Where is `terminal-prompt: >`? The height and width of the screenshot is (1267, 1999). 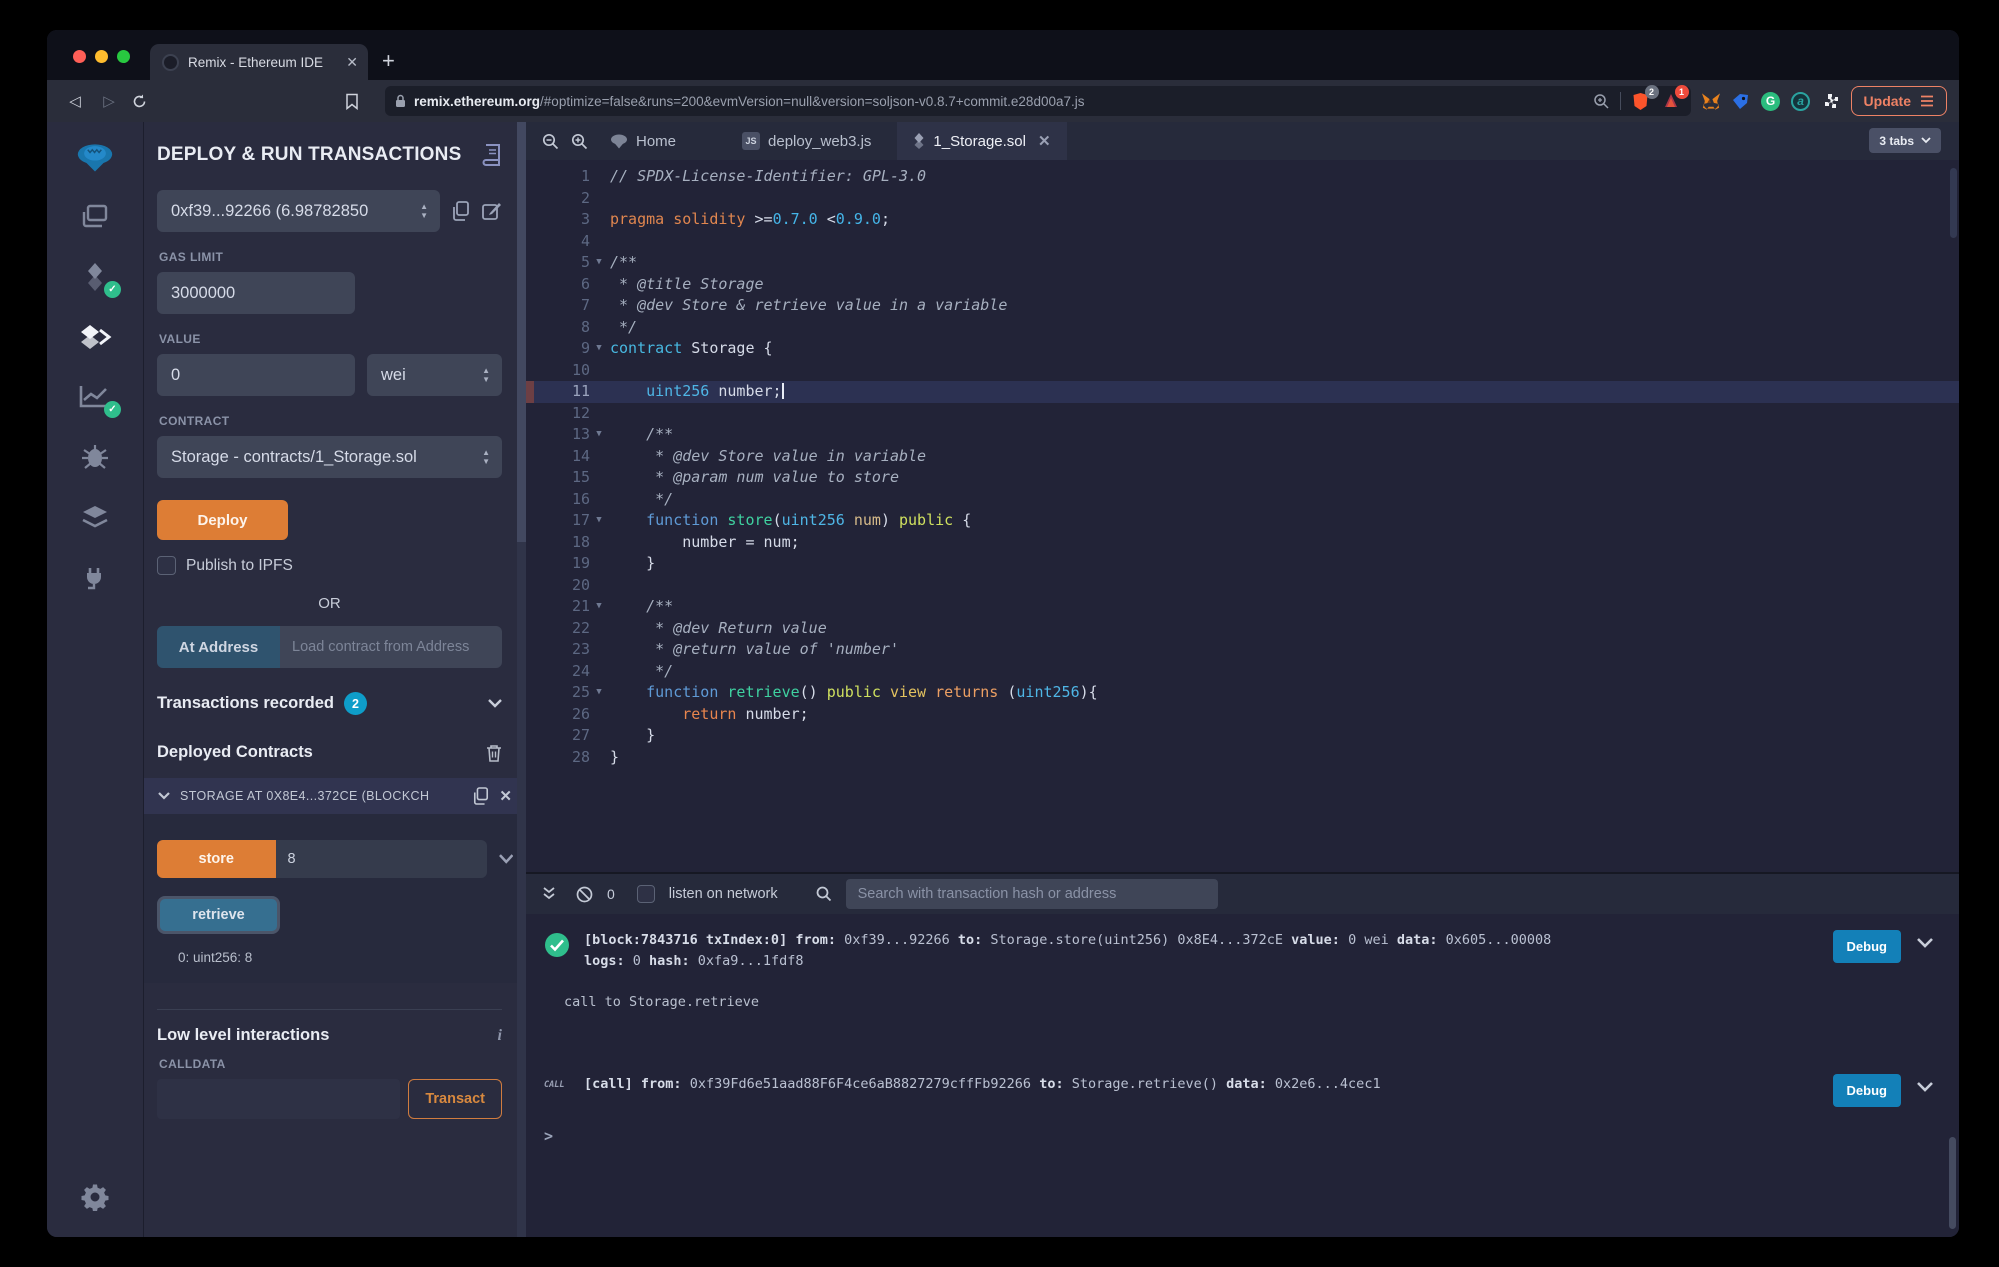 terminal-prompt: > is located at coordinates (1251, 1136).